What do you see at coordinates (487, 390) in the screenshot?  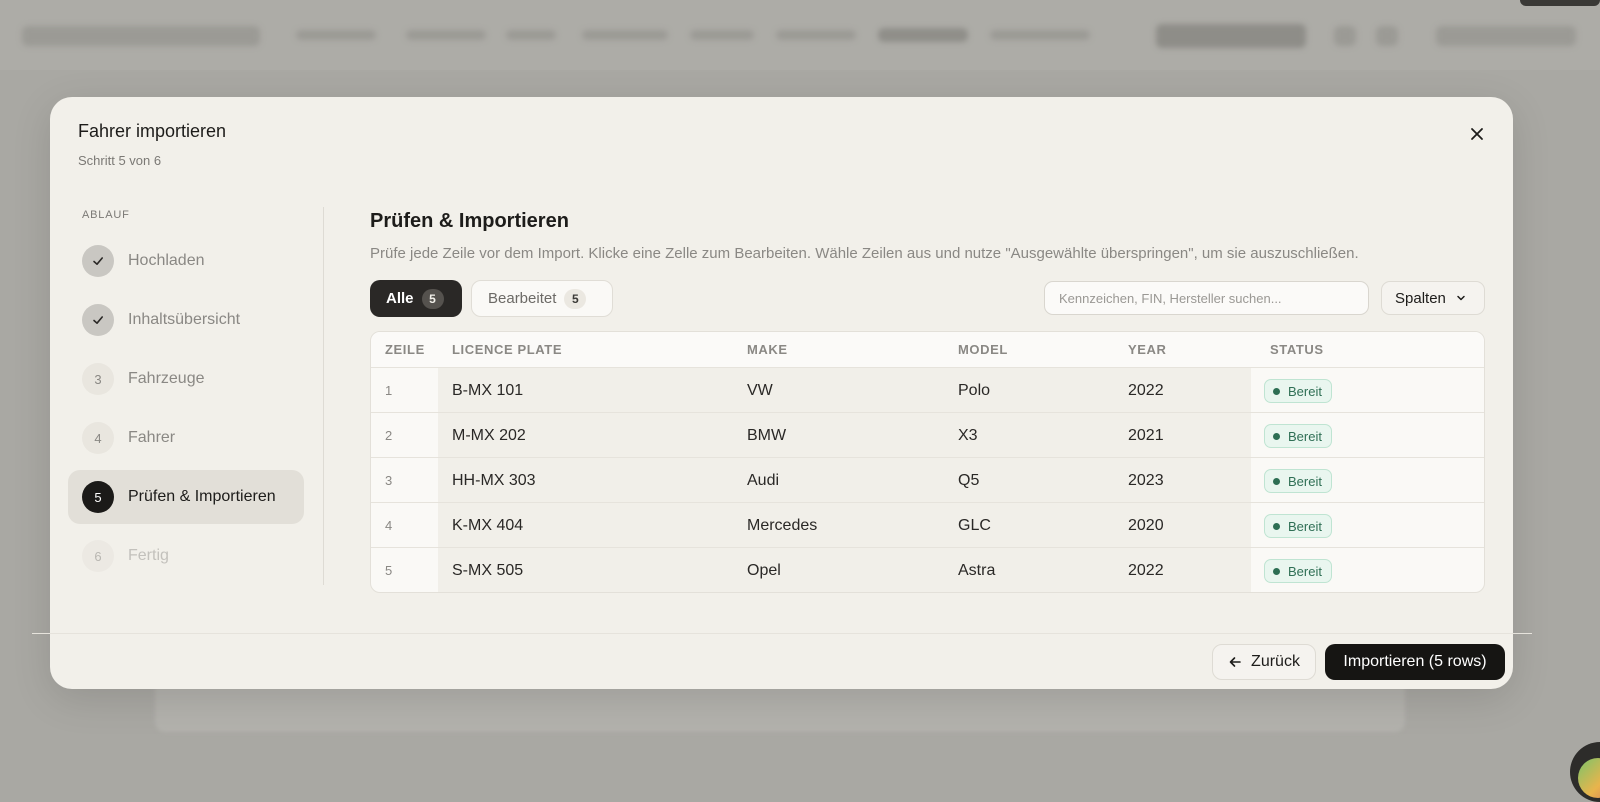 I see `cell-plate: B-MX 101` at bounding box center [487, 390].